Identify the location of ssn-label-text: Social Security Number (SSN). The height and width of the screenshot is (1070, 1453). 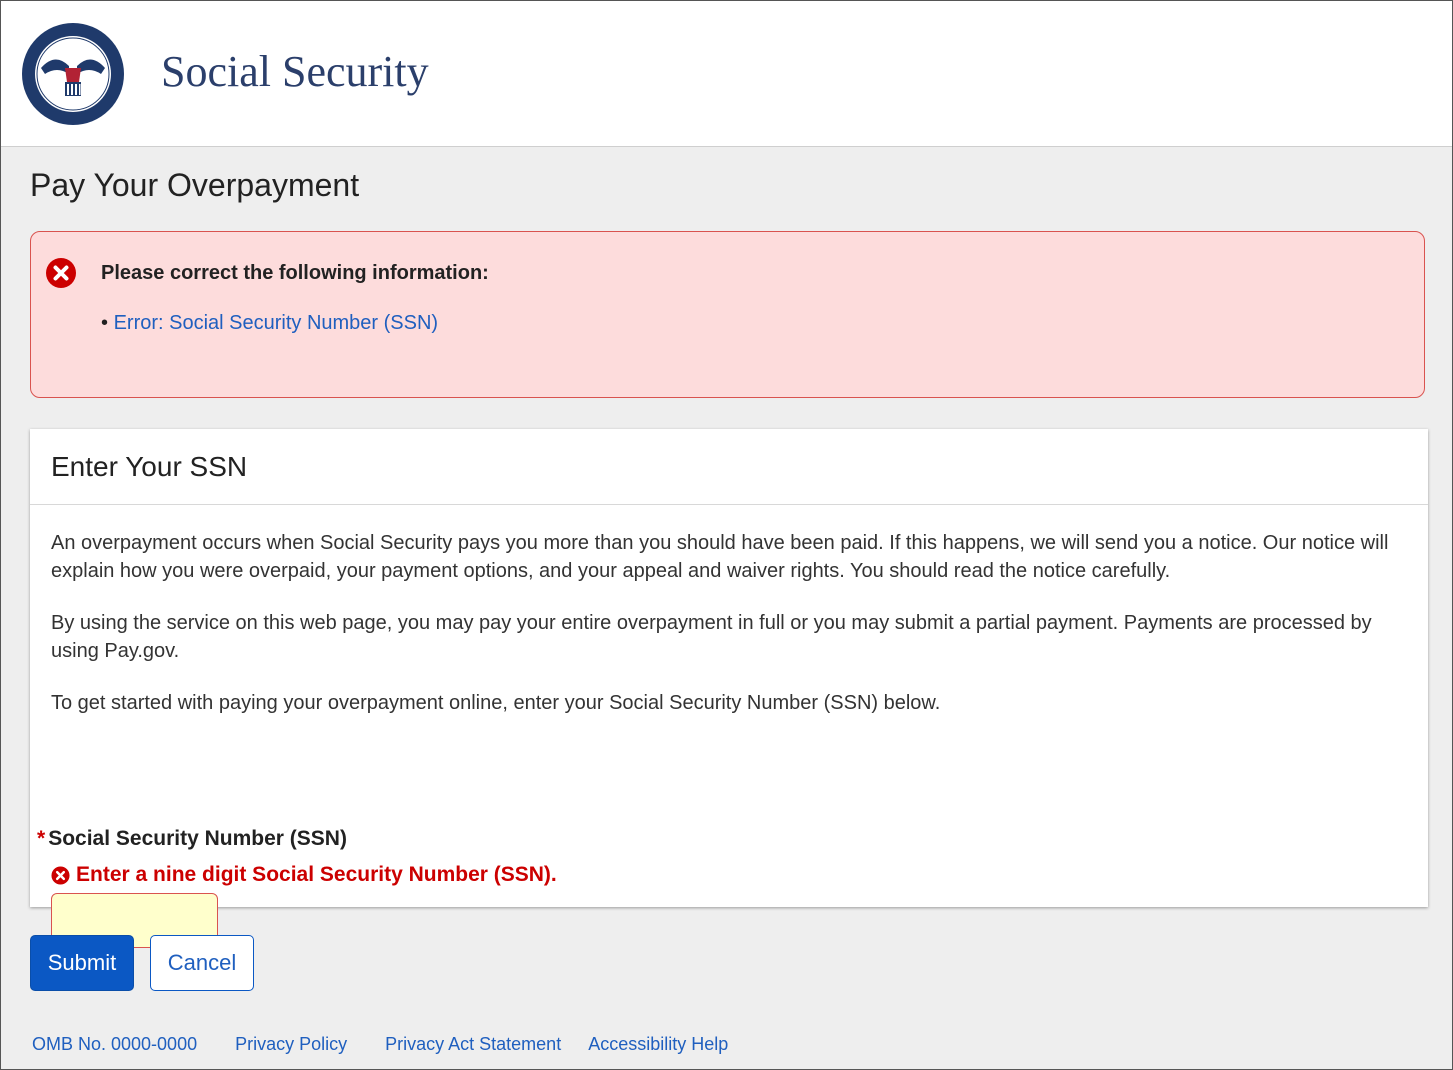
(197, 838).